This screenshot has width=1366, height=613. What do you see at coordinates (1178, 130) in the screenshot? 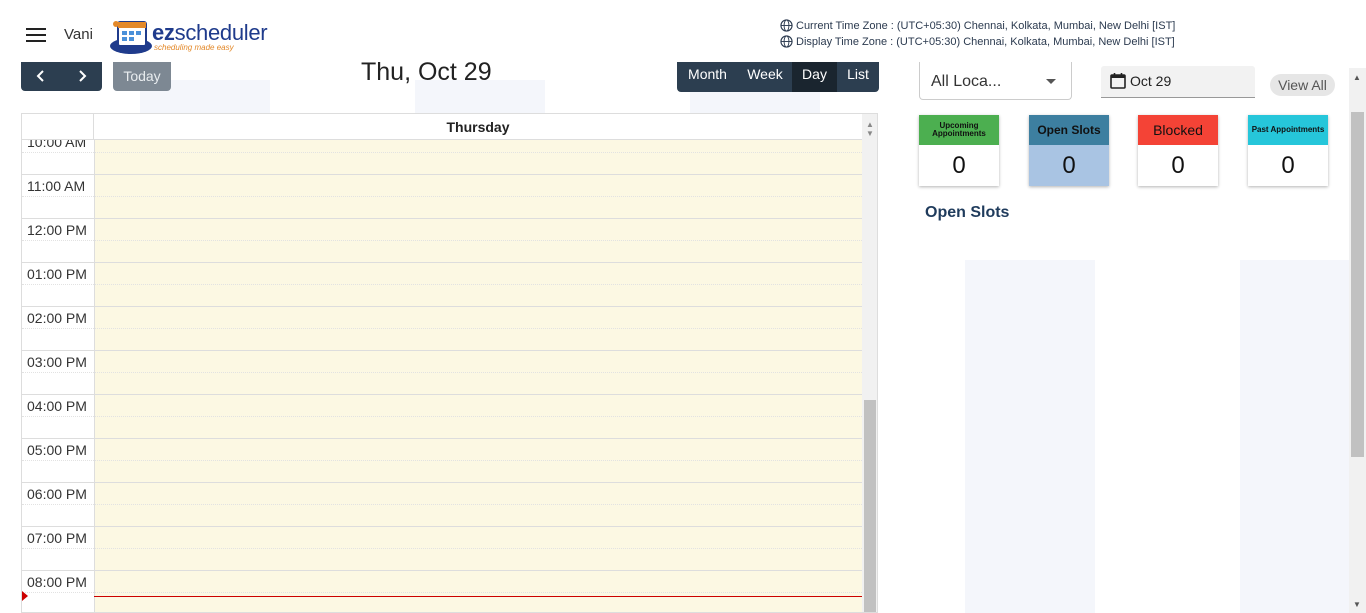
I see `stat-label: Blocked` at bounding box center [1178, 130].